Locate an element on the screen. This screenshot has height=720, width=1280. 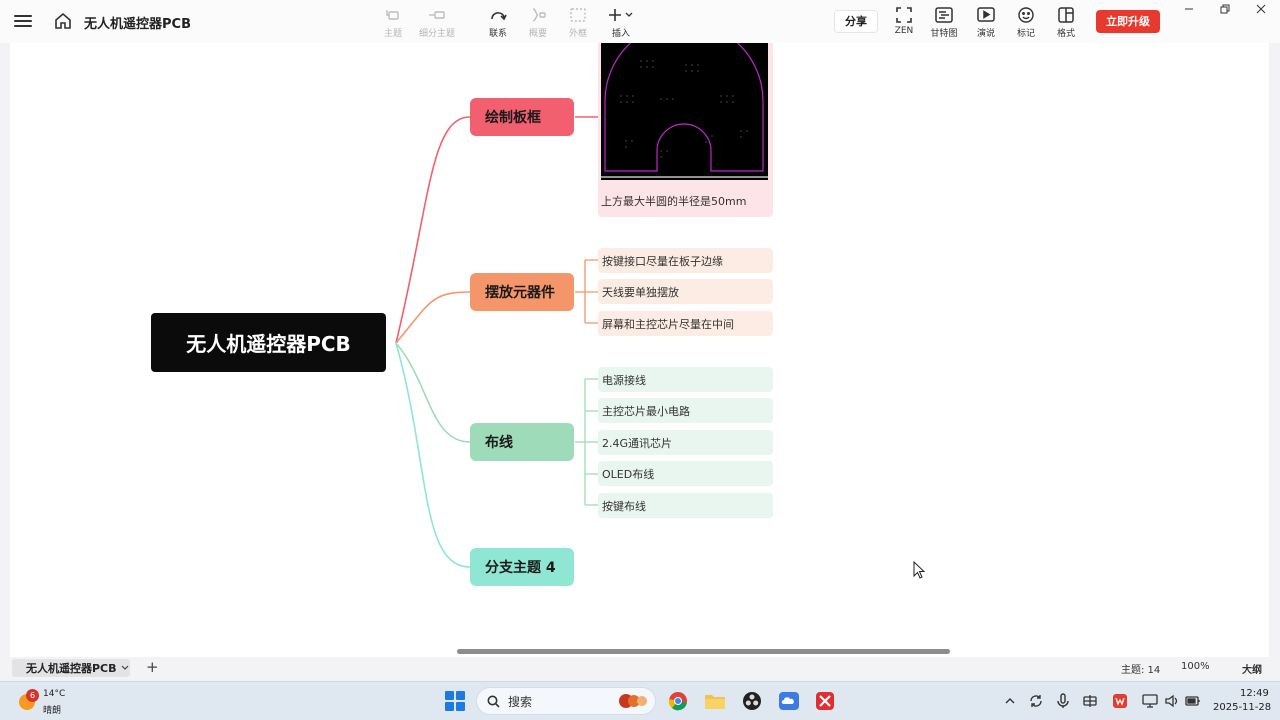
branch-topic-place-components: 摆放元器件 is located at coordinates (522, 292).